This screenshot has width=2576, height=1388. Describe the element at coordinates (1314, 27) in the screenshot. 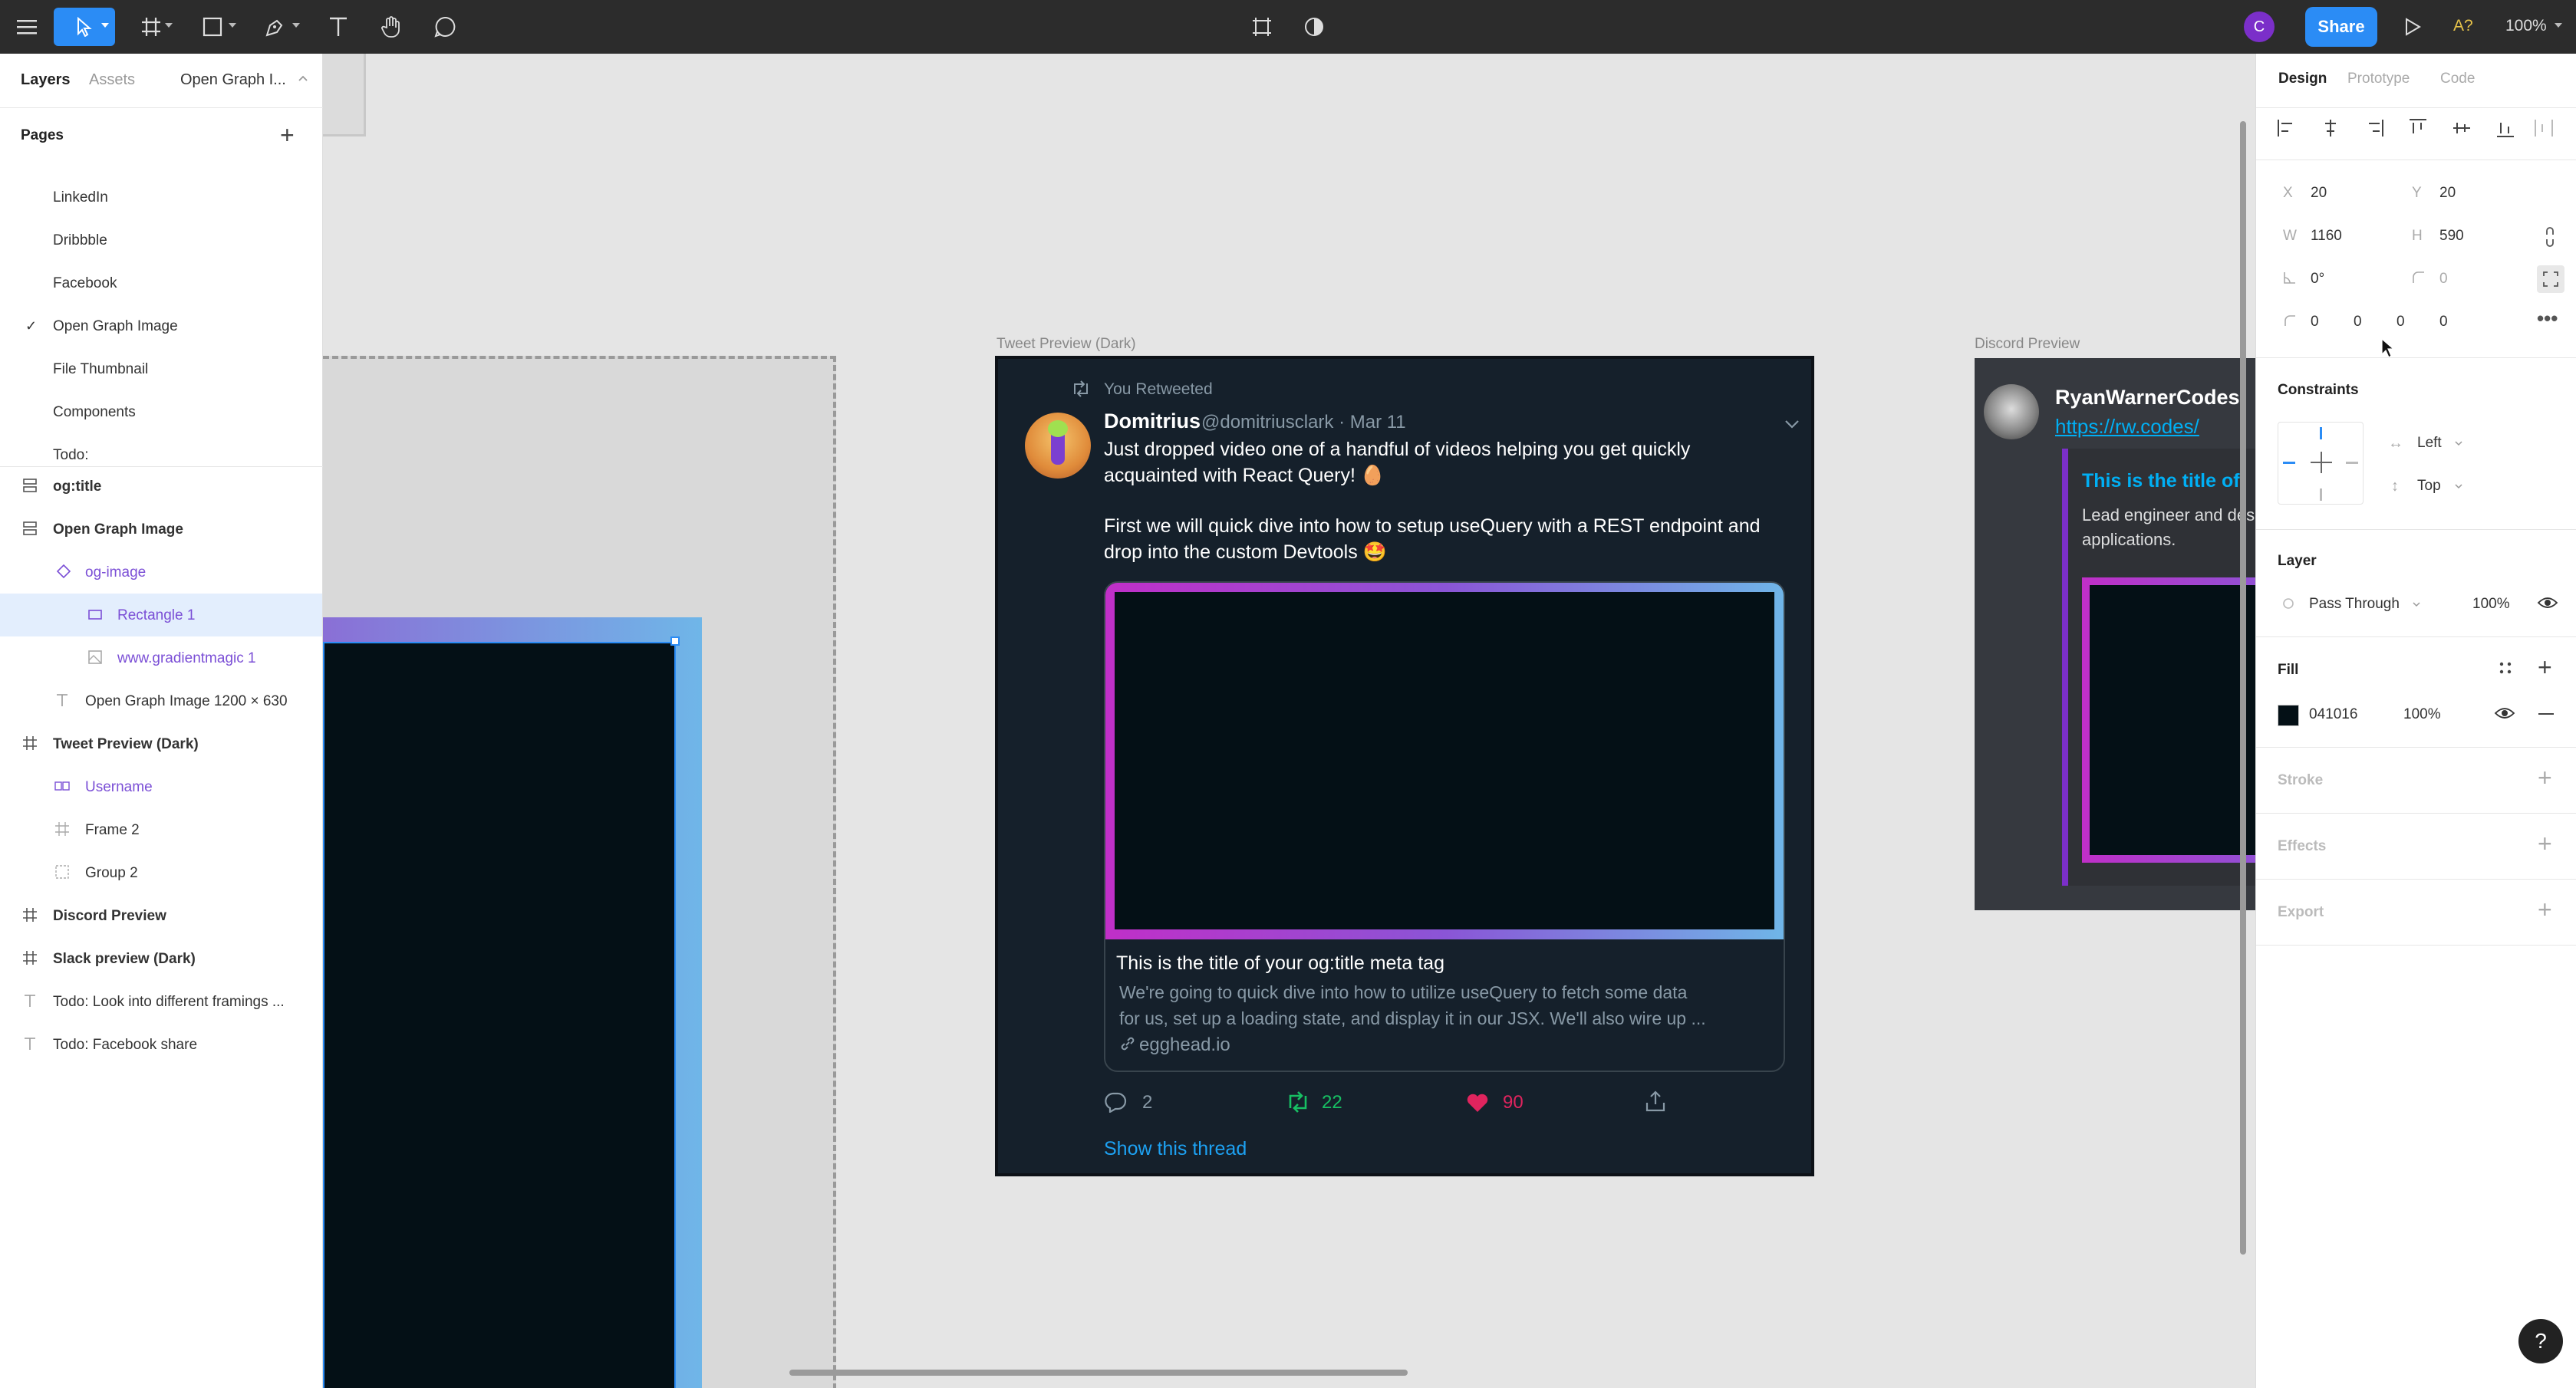

I see `dark-mode-toggle` at that location.